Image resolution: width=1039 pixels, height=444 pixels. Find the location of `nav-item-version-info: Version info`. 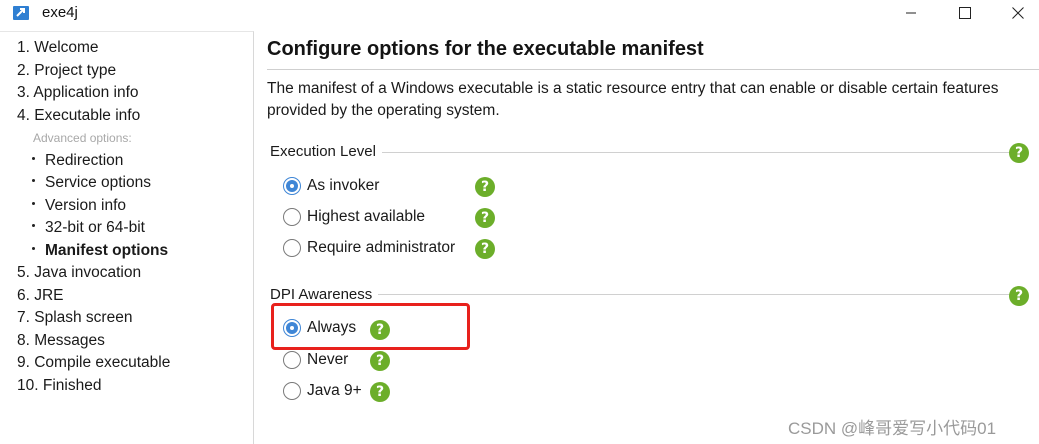

nav-item-version-info: Version info is located at coordinates (79, 206).